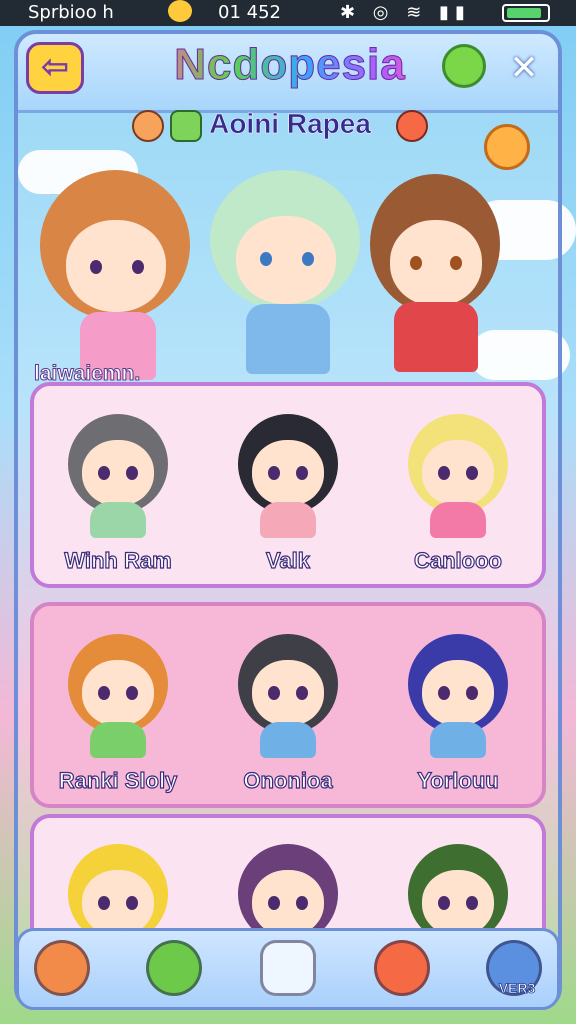 Image resolution: width=576 pixels, height=1024 pixels. What do you see at coordinates (524, 68) in the screenshot?
I see `close-button: ✕` at bounding box center [524, 68].